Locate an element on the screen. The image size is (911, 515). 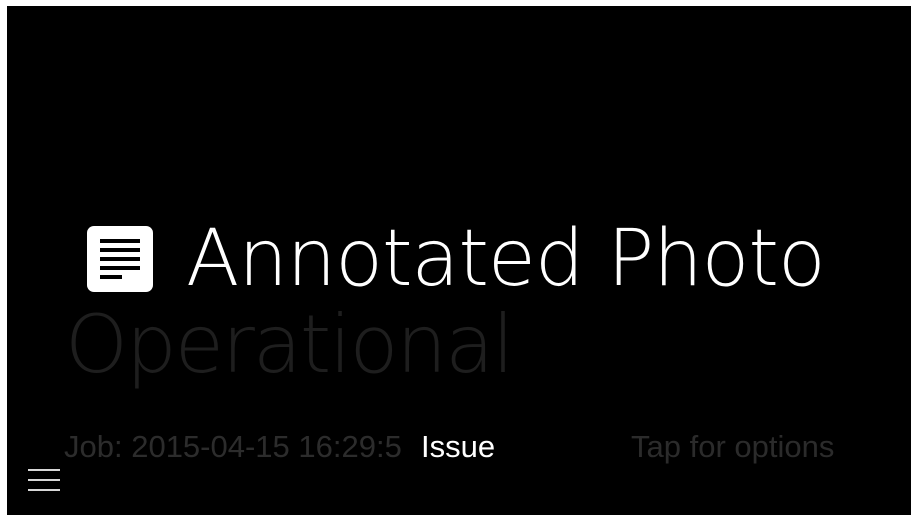
title-row: Annotated Photo is located at coordinates (456, 259).